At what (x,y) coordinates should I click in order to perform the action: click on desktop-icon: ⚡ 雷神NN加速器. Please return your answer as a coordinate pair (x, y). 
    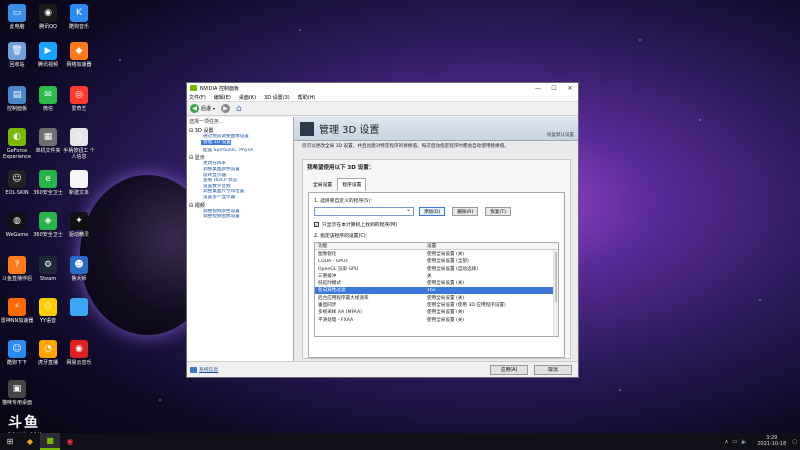
    Looking at the image, I should click on (17, 311).